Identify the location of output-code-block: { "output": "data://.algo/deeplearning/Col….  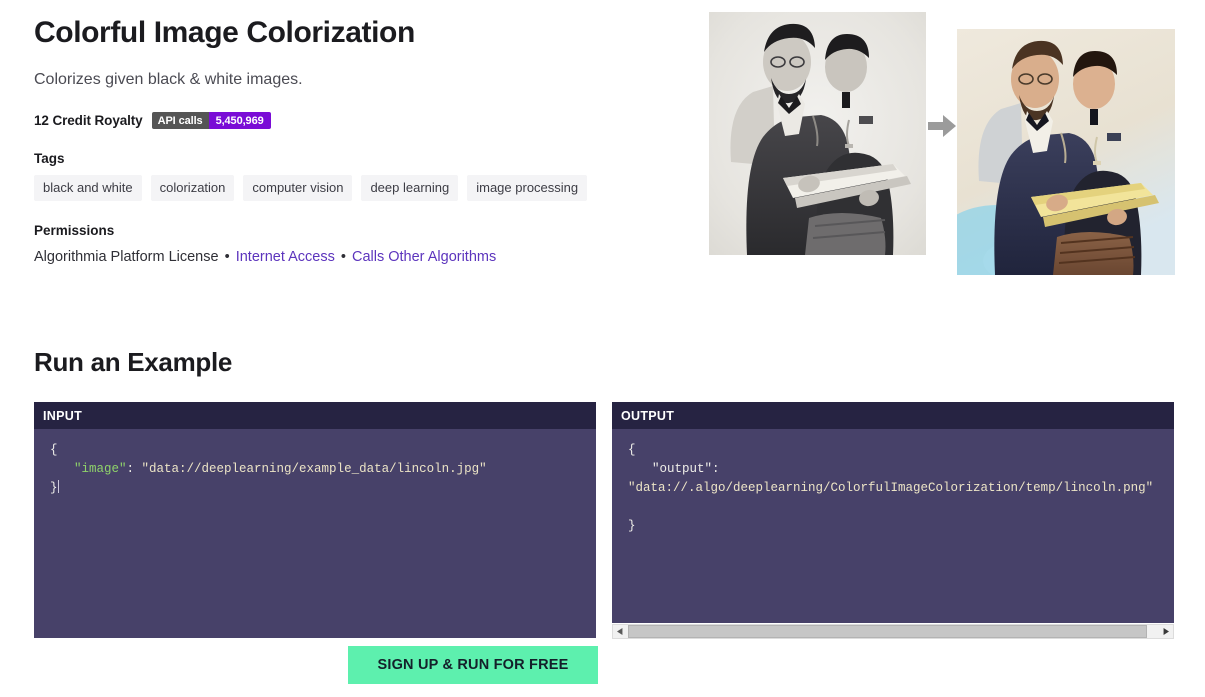
(893, 487).